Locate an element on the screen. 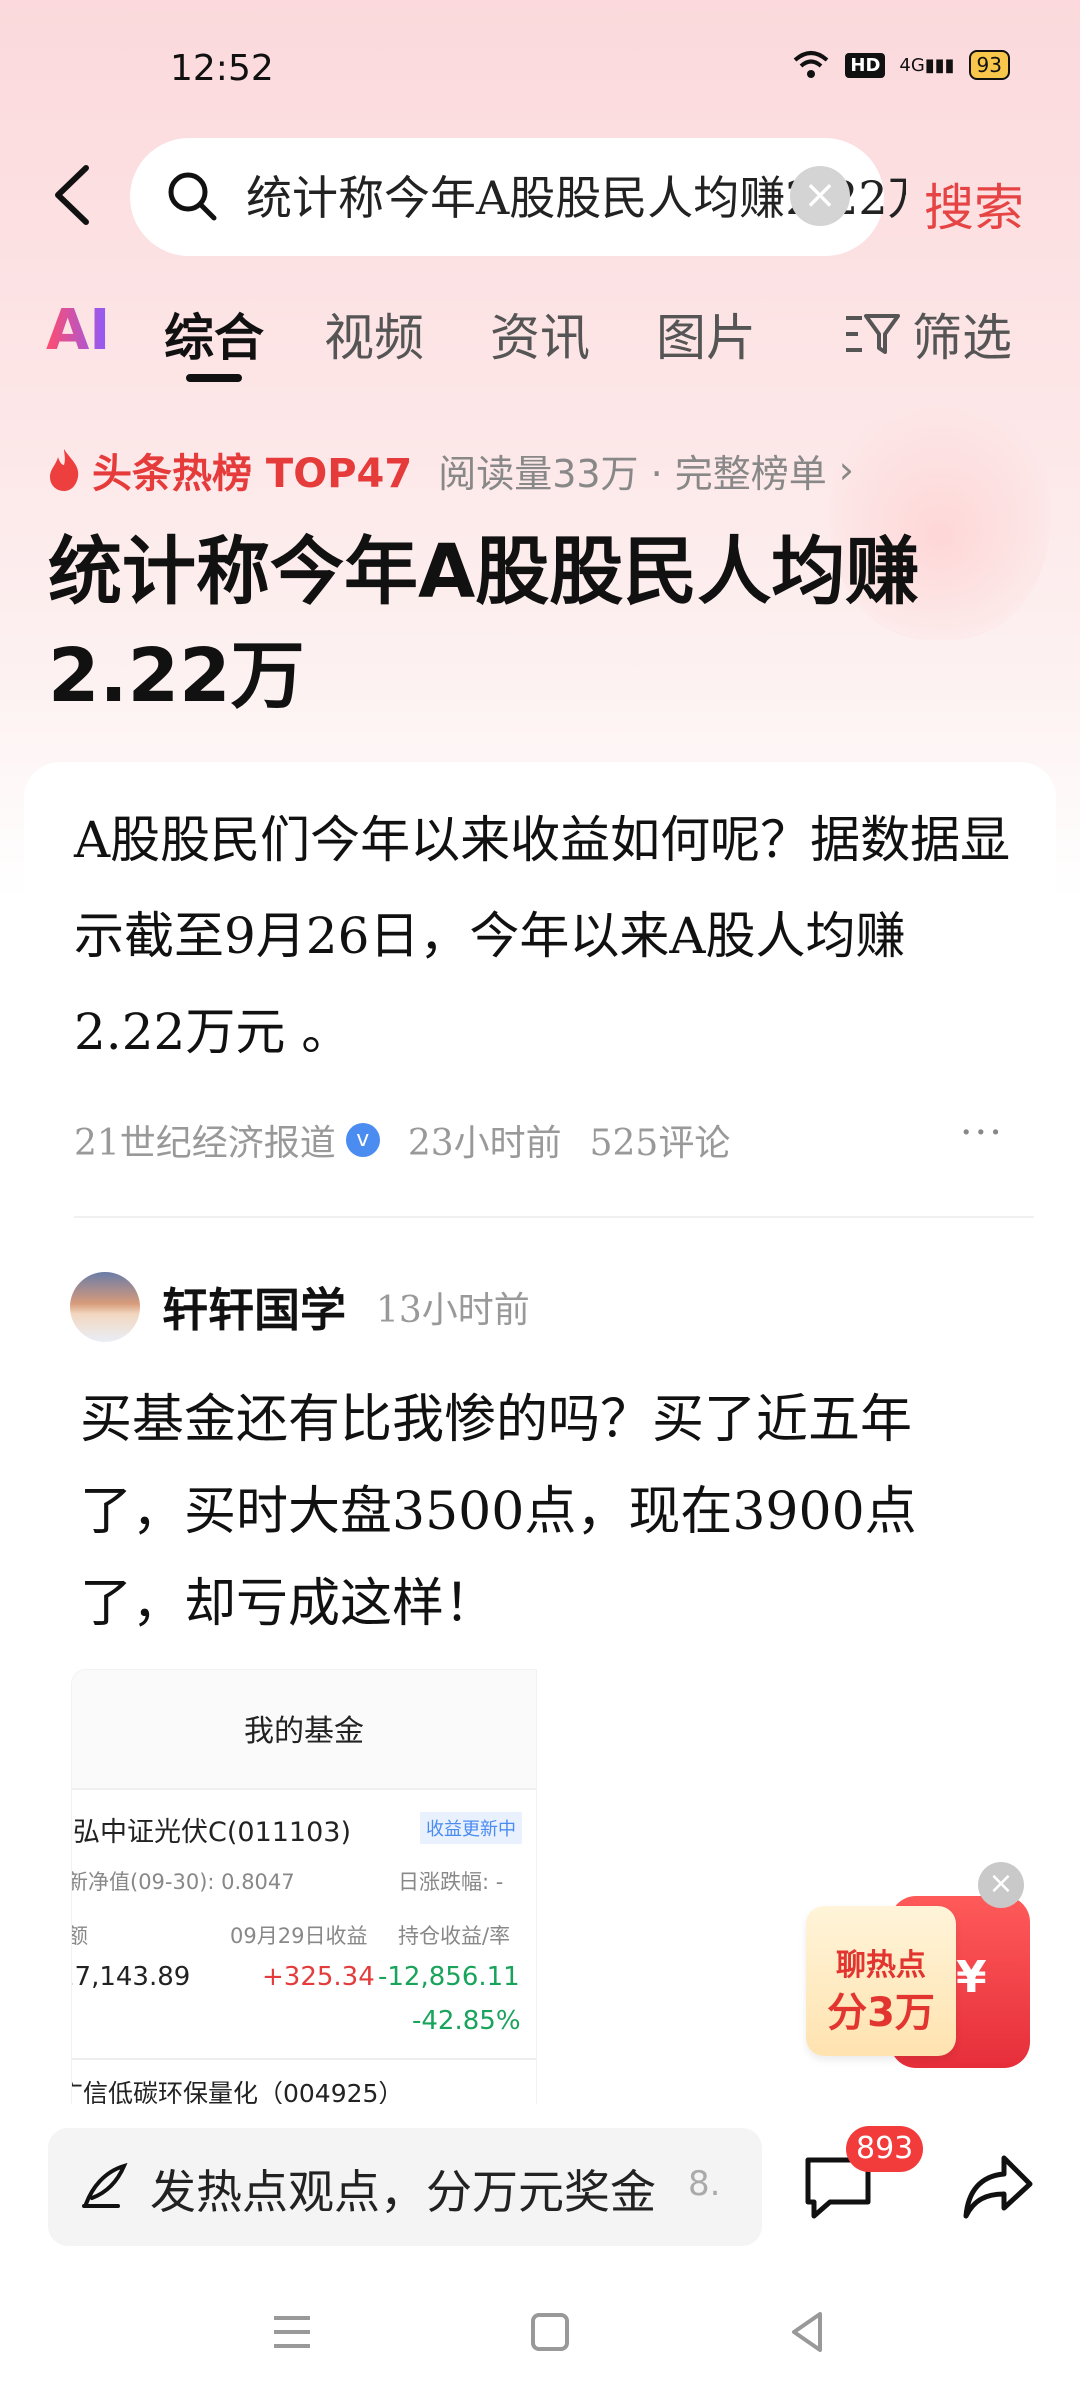  chevron-right-icon: › is located at coordinates (846, 470).